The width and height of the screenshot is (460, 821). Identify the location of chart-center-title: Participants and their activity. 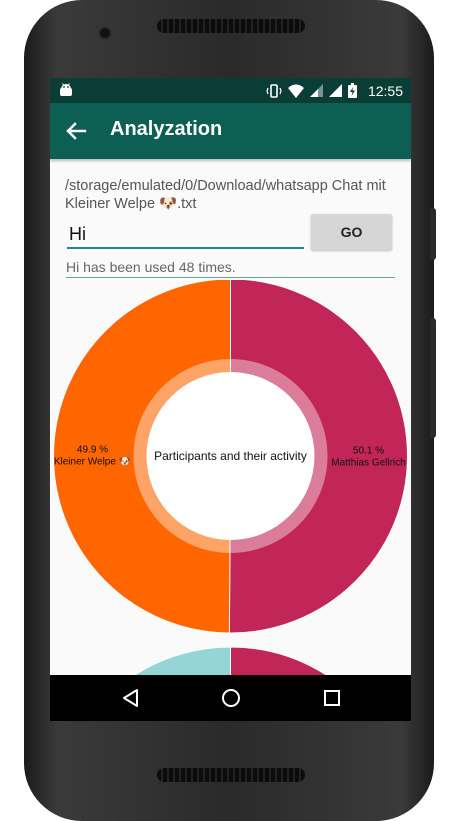
(230, 456).